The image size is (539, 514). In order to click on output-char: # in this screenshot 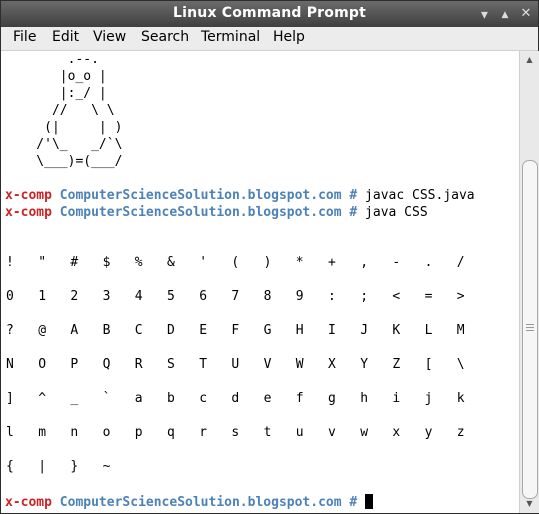, I will do `click(74, 262)`.